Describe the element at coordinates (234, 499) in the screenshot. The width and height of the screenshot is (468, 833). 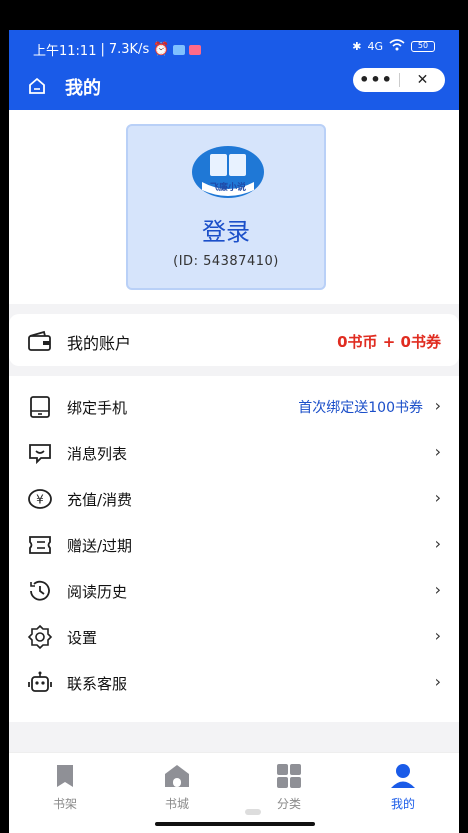
I see `menu-item-recharge: ¥ 充值/消费 ›` at that location.